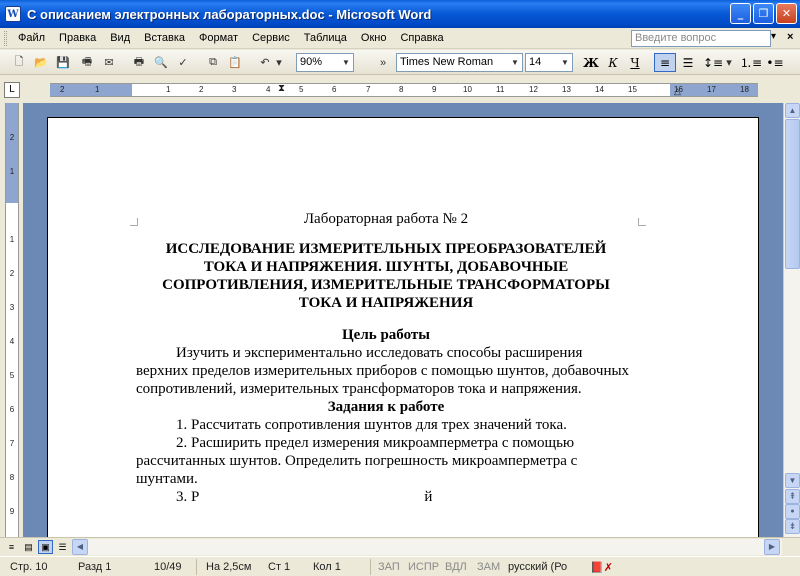  I want to click on font-name-value: Times New Roman, so click(447, 62).